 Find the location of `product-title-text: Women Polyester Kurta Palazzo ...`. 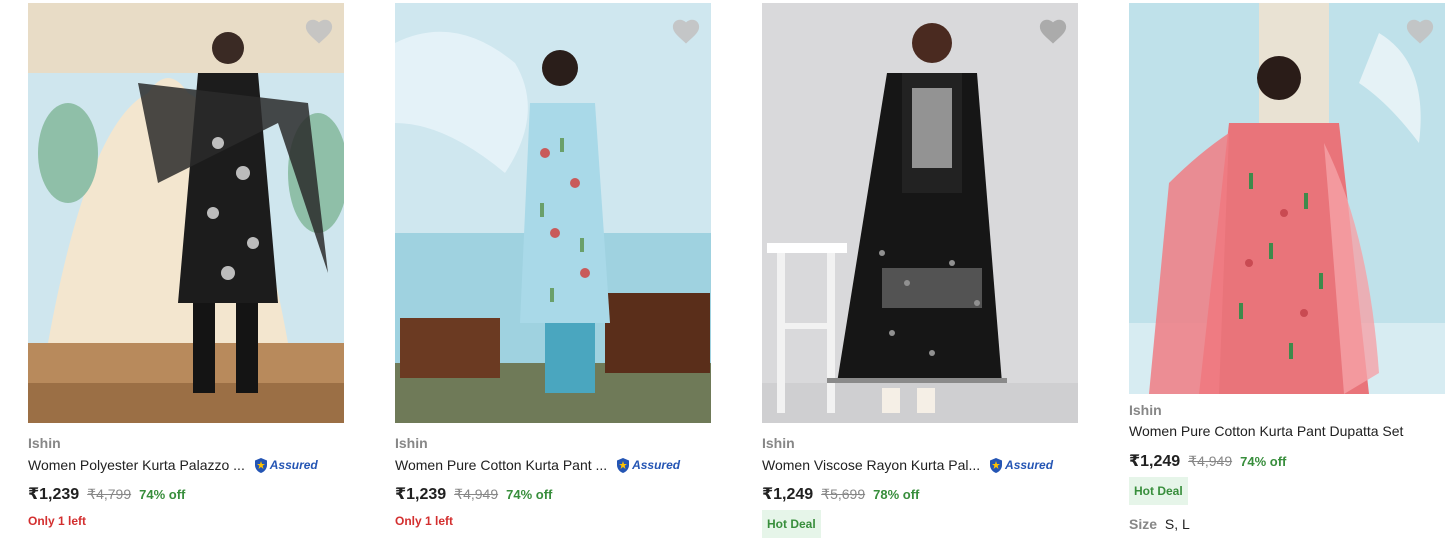

product-title-text: Women Polyester Kurta Palazzo ... is located at coordinates (136, 465).